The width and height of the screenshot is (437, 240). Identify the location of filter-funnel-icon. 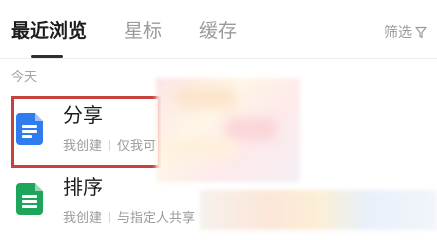
(421, 32).